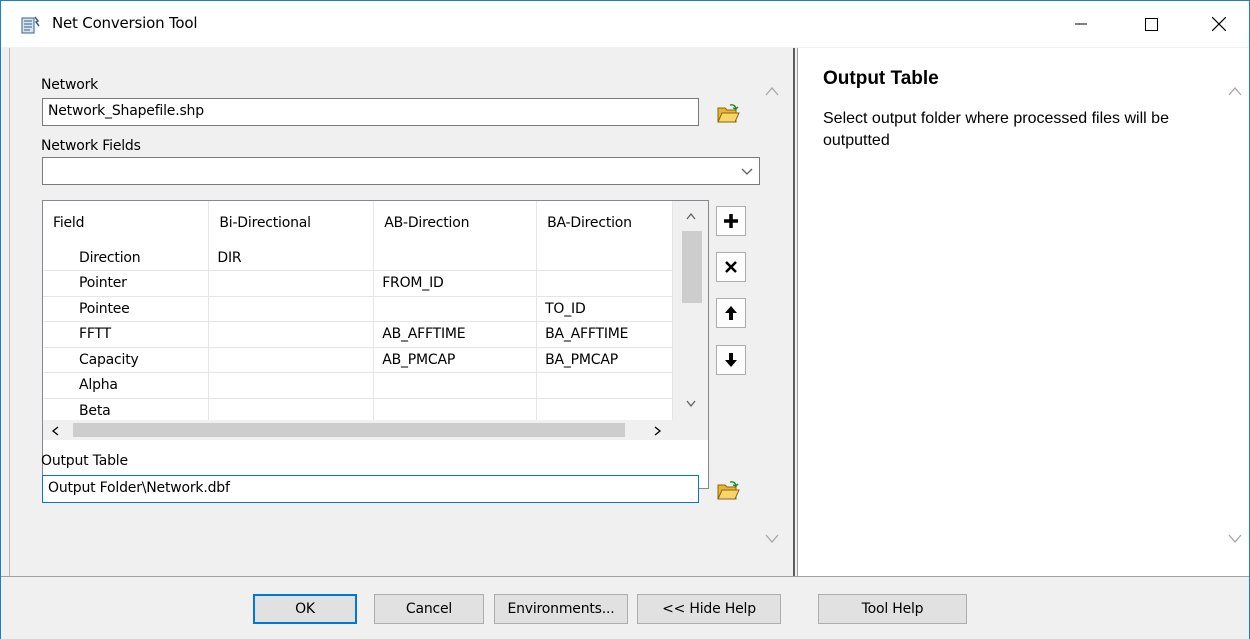  I want to click on maximize-button, so click(1151, 24).